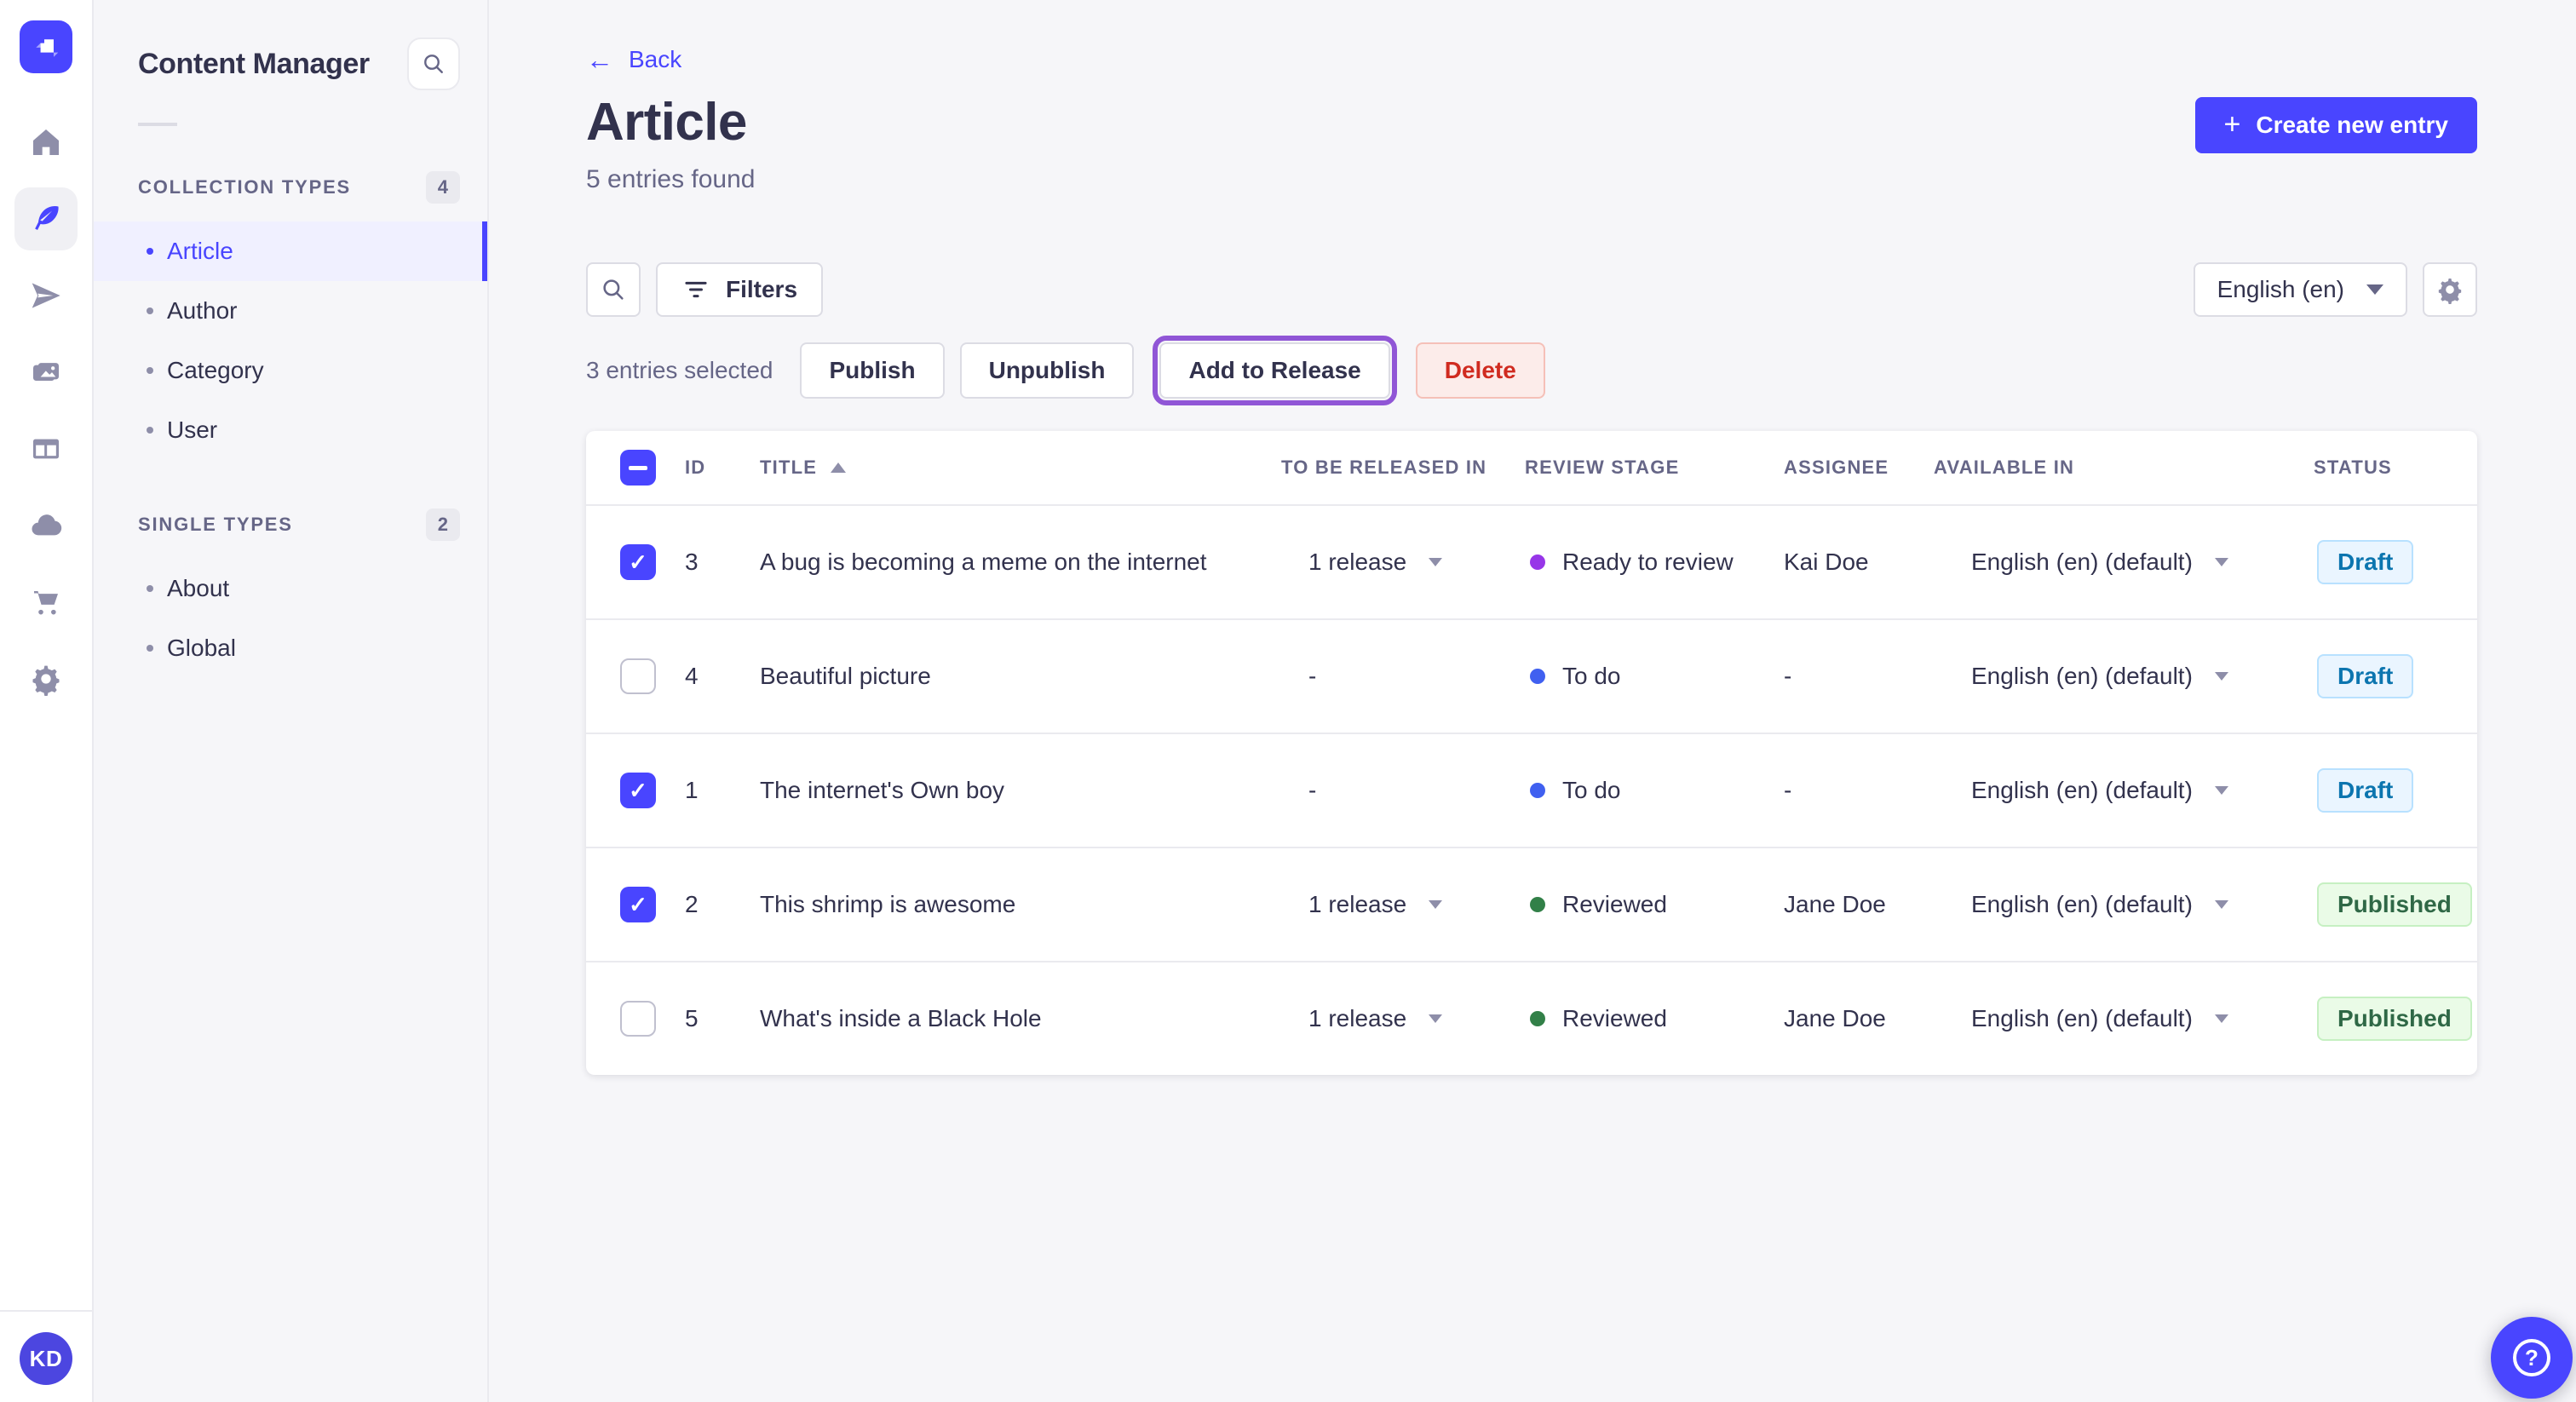 Image resolution: width=2576 pixels, height=1402 pixels. I want to click on media-library-icon, so click(46, 372).